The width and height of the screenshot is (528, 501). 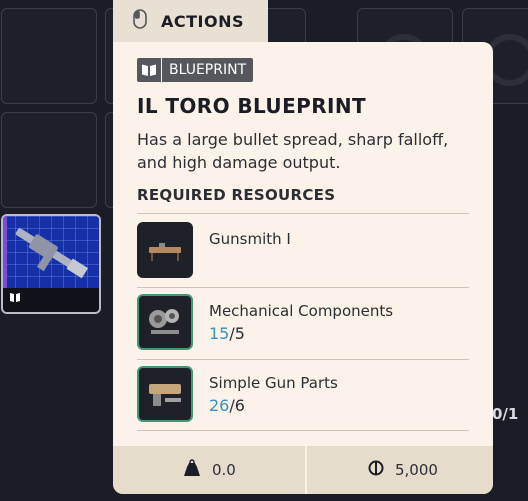 What do you see at coordinates (208, 70) in the screenshot?
I see `item-type-label: BLUEPRINT` at bounding box center [208, 70].